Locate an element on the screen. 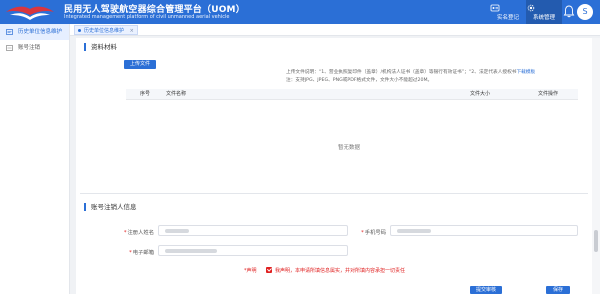  declaration-label: *声明 is located at coordinates (250, 271).